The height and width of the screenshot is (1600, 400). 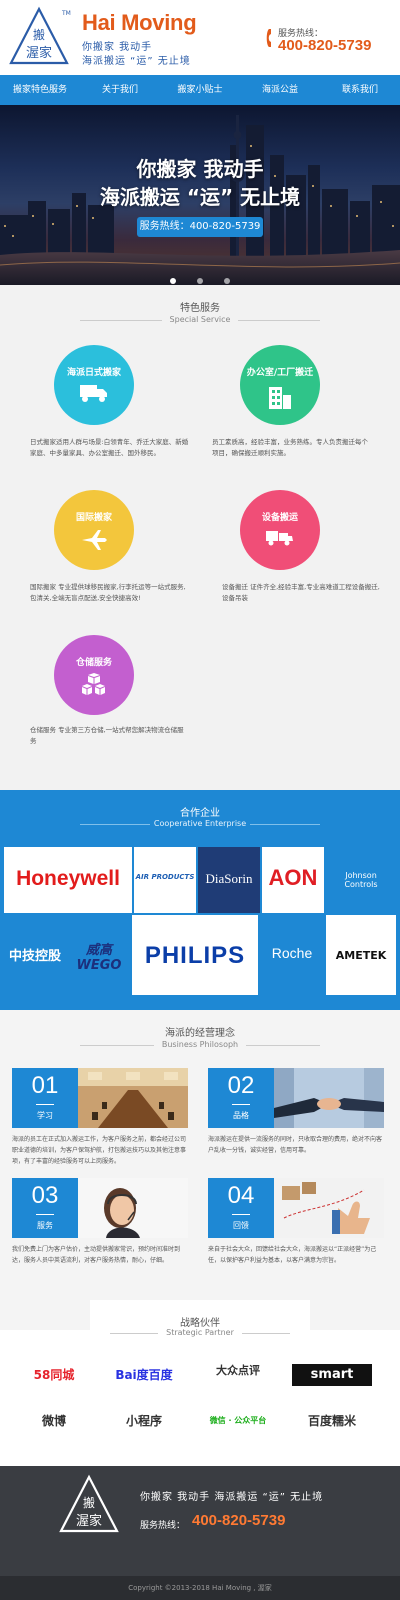 What do you see at coordinates (93, 518) in the screenshot?
I see `service-label: 国际搬家` at bounding box center [93, 518].